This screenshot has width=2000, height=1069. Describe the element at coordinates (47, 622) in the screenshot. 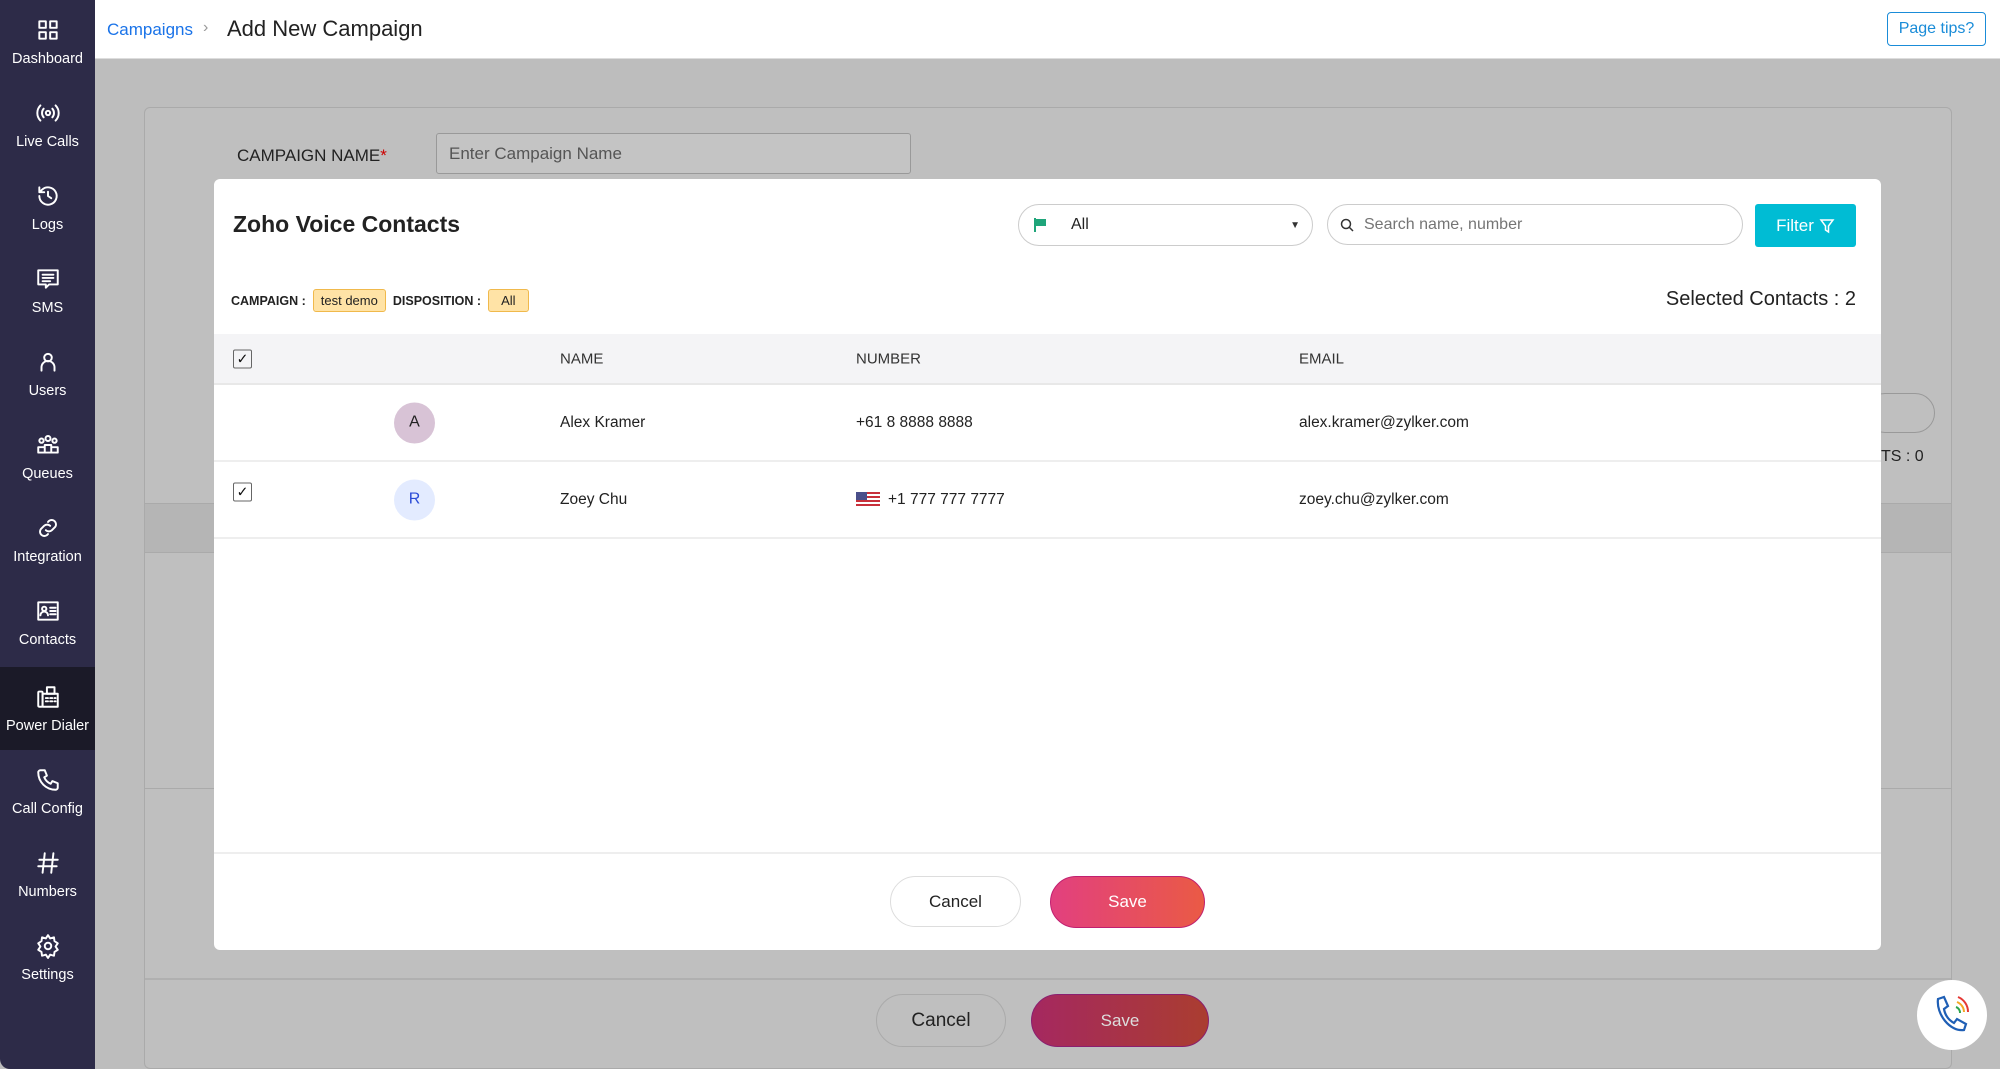

I see `sidebar-item-contacts: Contacts` at that location.